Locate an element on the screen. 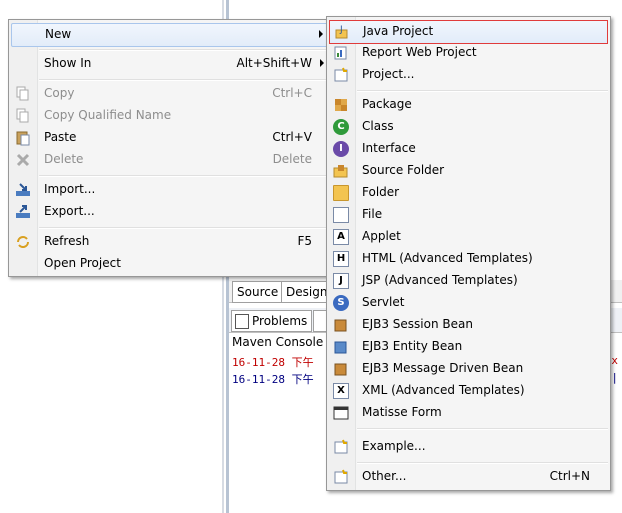 This screenshot has width=622, height=513. menu-item-label: JSP (Advanced Templates) is located at coordinates (440, 280).